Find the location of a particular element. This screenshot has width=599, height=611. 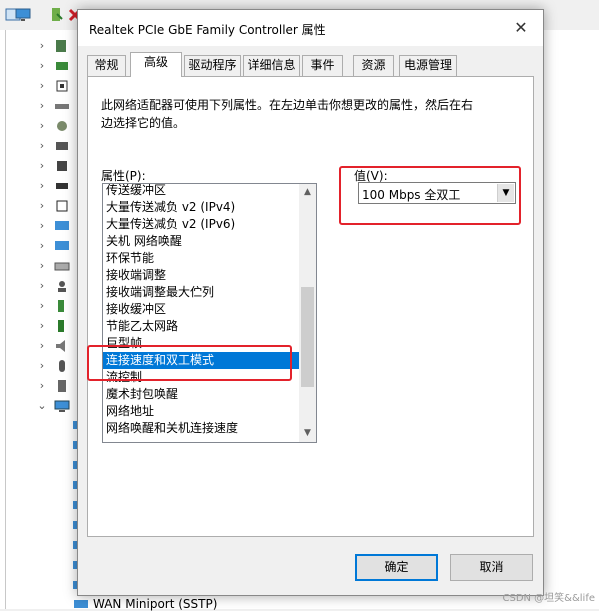

description-line: 边选择它的值。 is located at coordinates (143, 123).